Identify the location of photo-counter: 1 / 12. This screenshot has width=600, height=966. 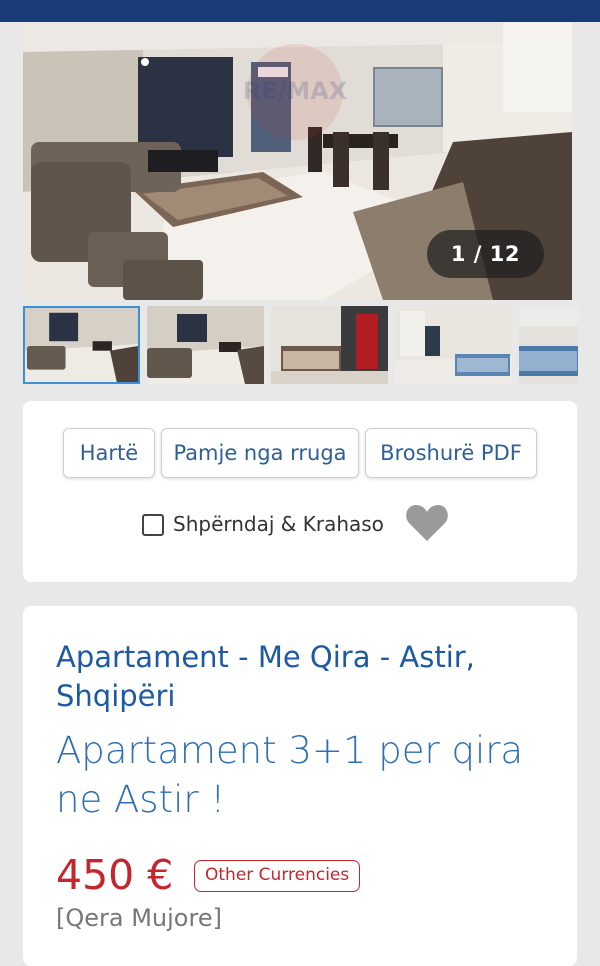
(485, 254).